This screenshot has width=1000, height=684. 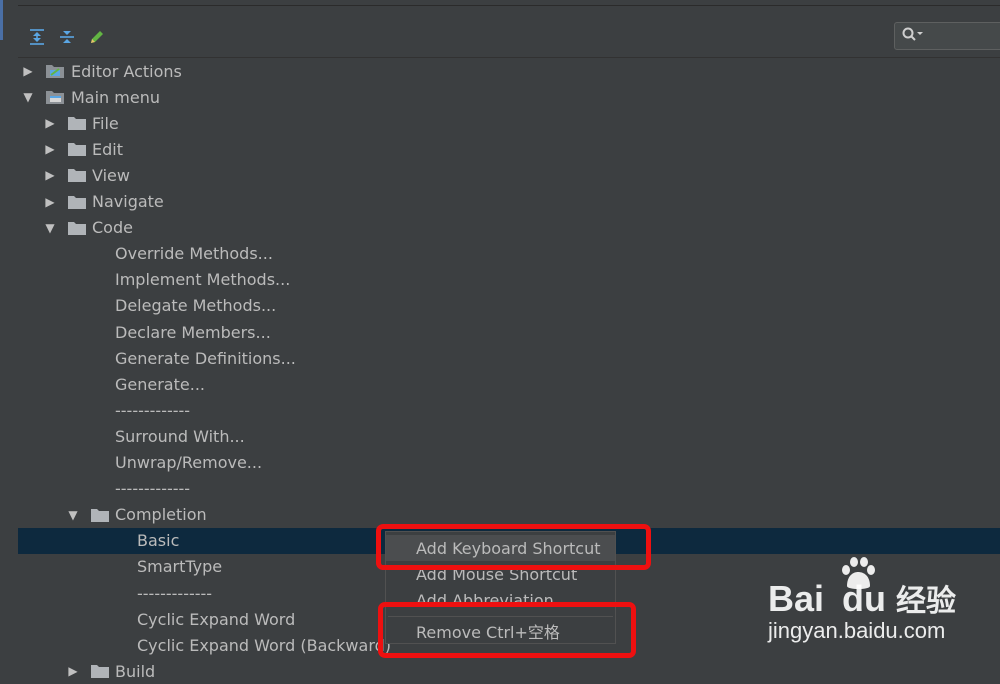 What do you see at coordinates (105, 123) in the screenshot?
I see `tree-row-label: File` at bounding box center [105, 123].